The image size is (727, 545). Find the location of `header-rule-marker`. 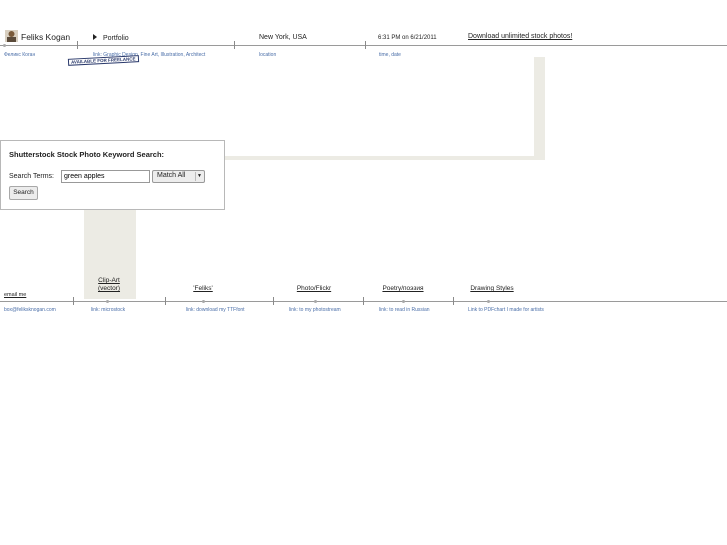

header-rule-marker is located at coordinates (4, 45).